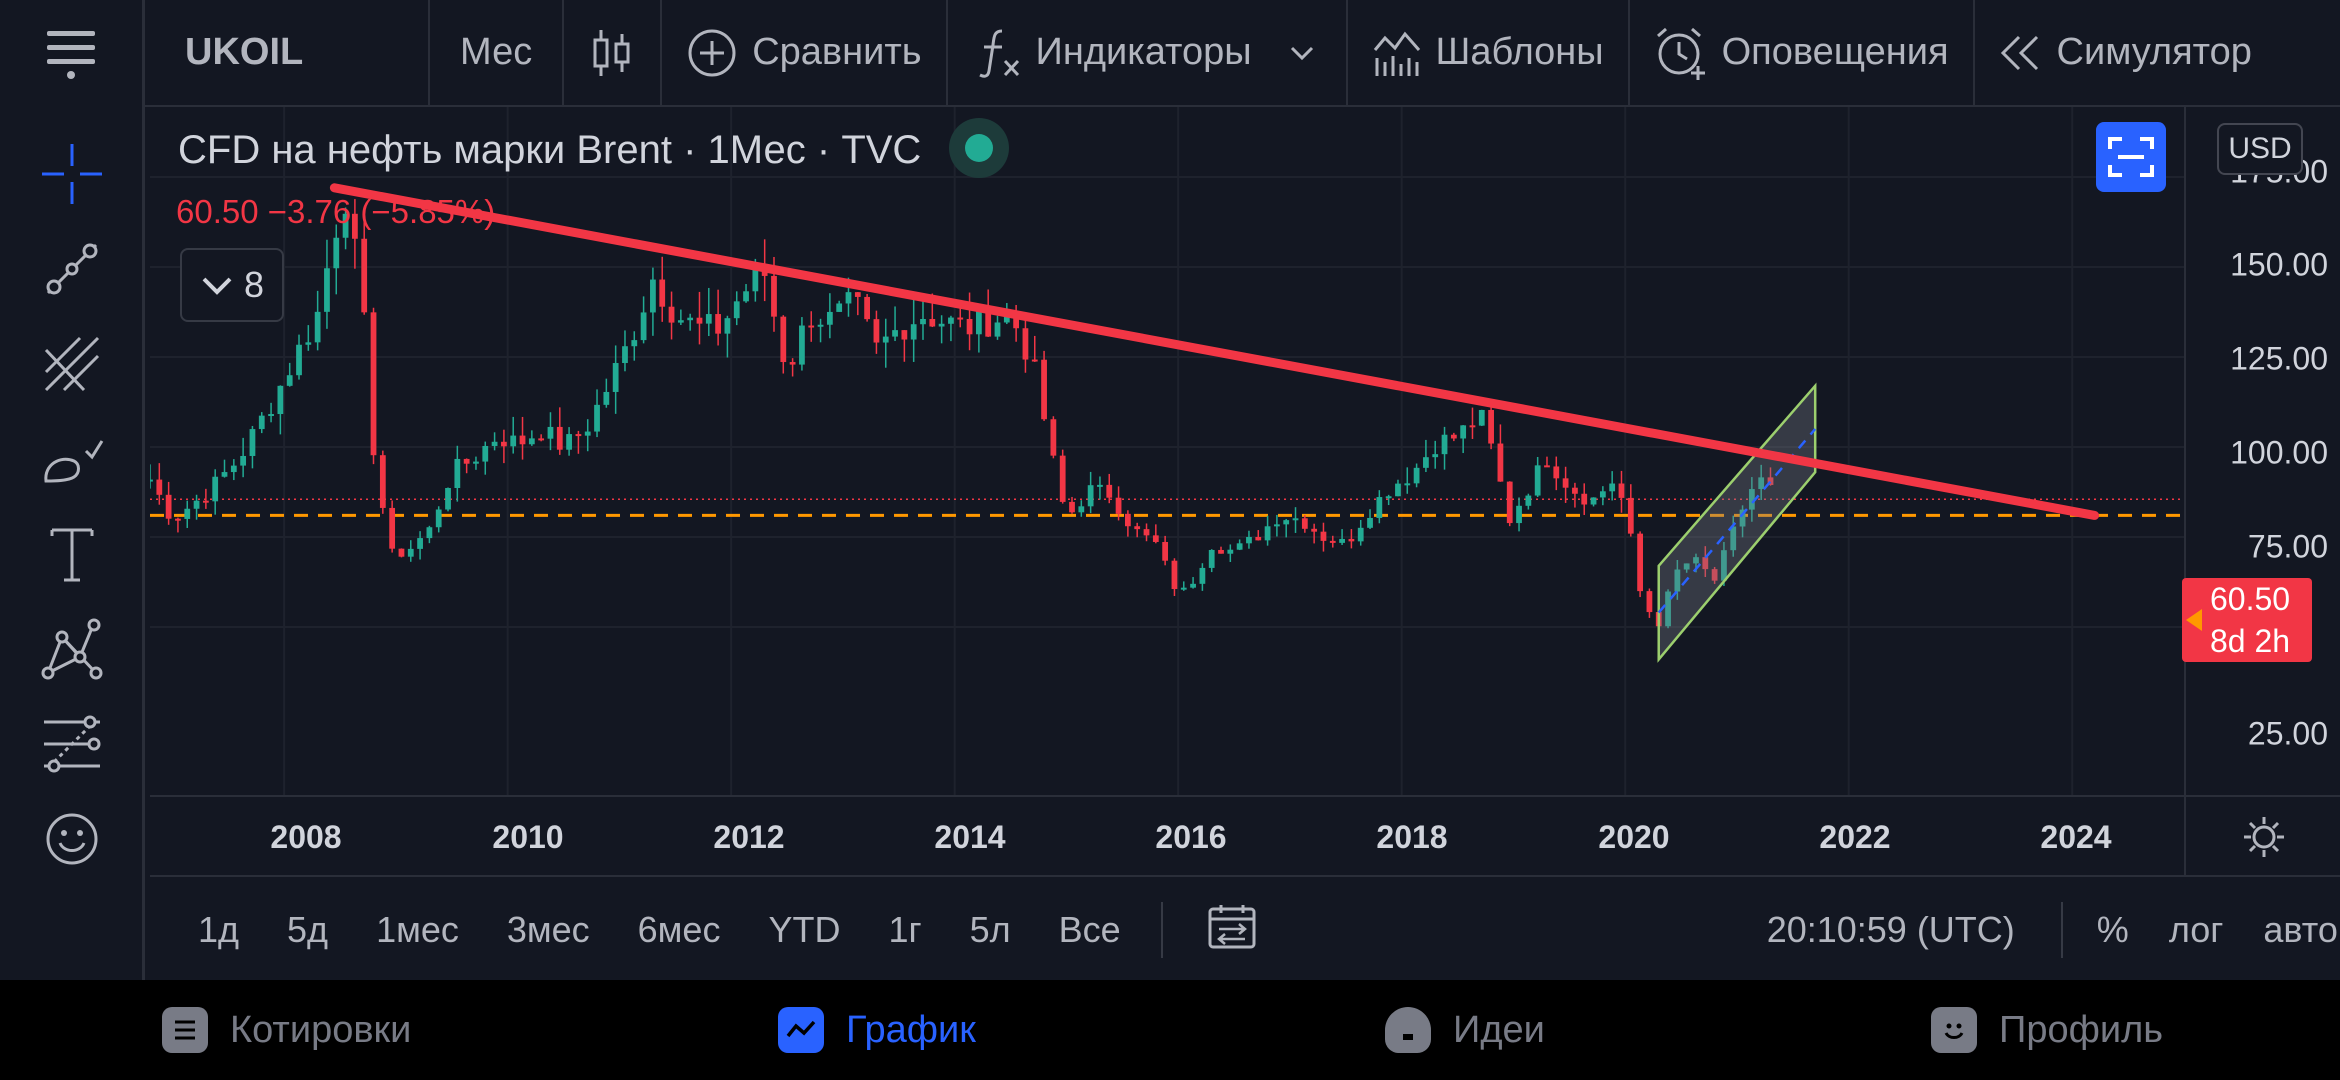 The image size is (2340, 1080). Describe the element at coordinates (2196, 930) in the screenshot. I see `log-scale-toggle: лог` at that location.